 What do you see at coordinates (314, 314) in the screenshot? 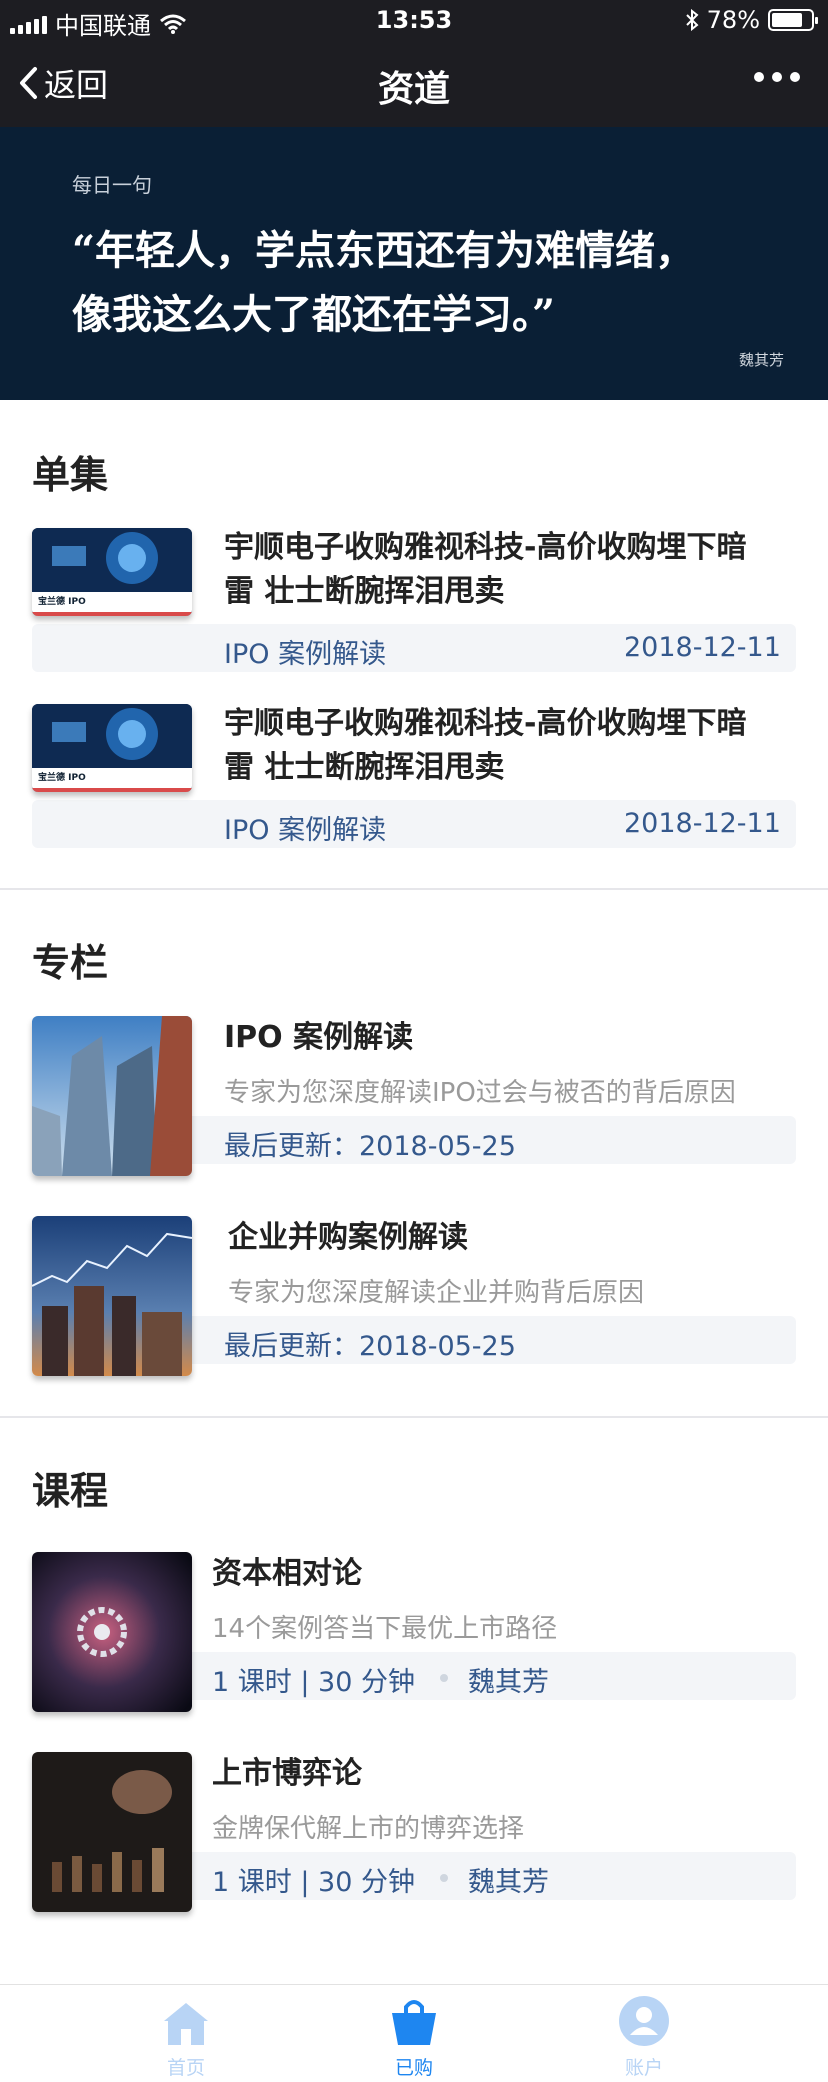
I see `quote-line: 像我这么大了都还在学习。”` at bounding box center [314, 314].